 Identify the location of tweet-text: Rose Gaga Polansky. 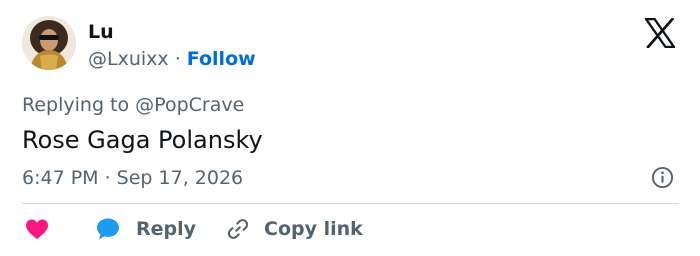
(142, 140).